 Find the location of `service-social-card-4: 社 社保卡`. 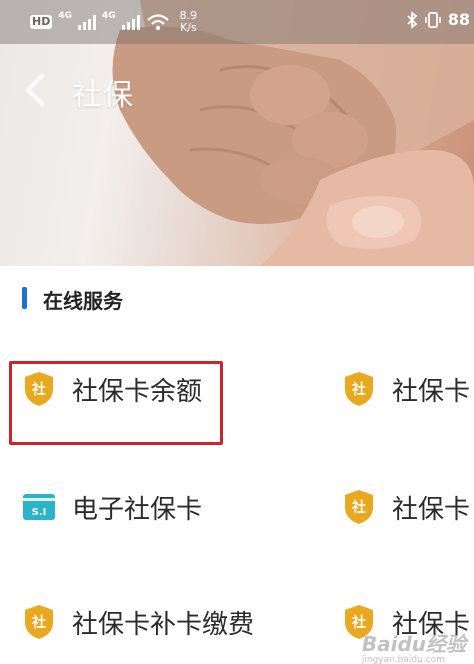

service-social-card-4: 社 社保卡 is located at coordinates (406, 507).